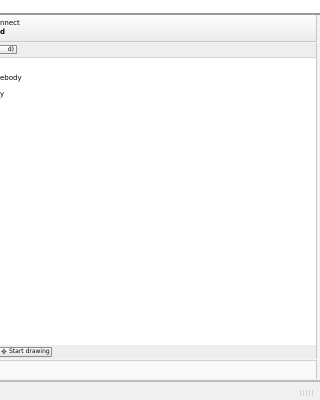 The height and width of the screenshot is (400, 320). I want to click on toolbar-button: d), so click(8, 49).